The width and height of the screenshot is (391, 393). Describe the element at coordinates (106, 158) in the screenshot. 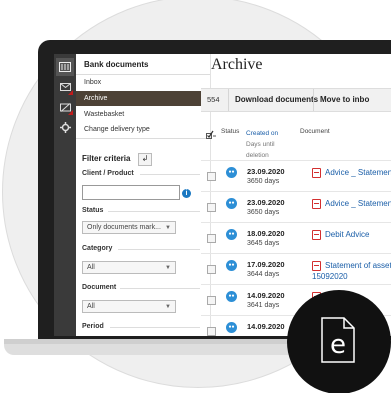

I see `filter-criteria-title: Filter criteria` at that location.